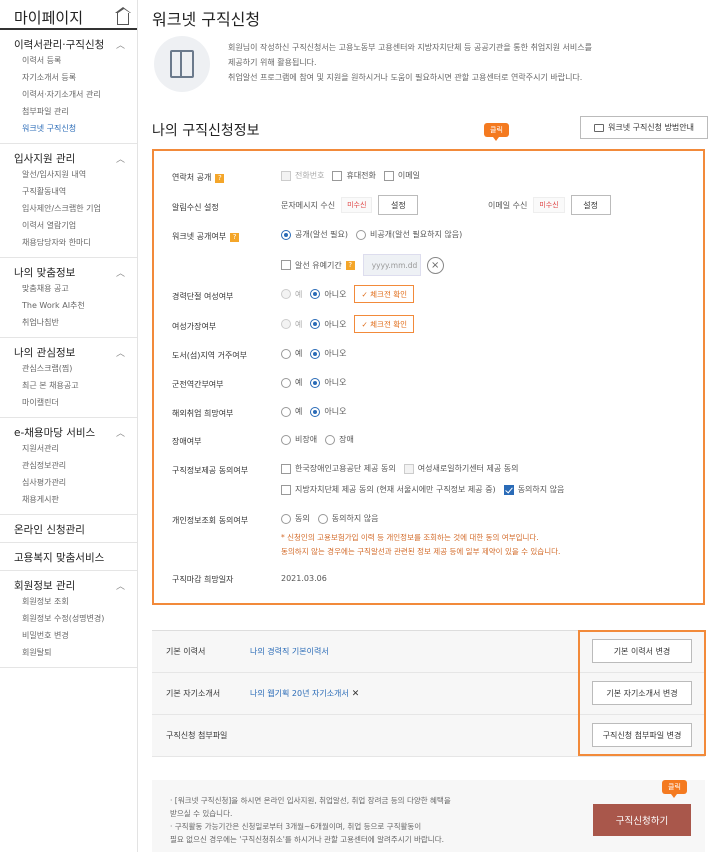  Describe the element at coordinates (182, 64) in the screenshot. I see `intro-illustration` at that location.